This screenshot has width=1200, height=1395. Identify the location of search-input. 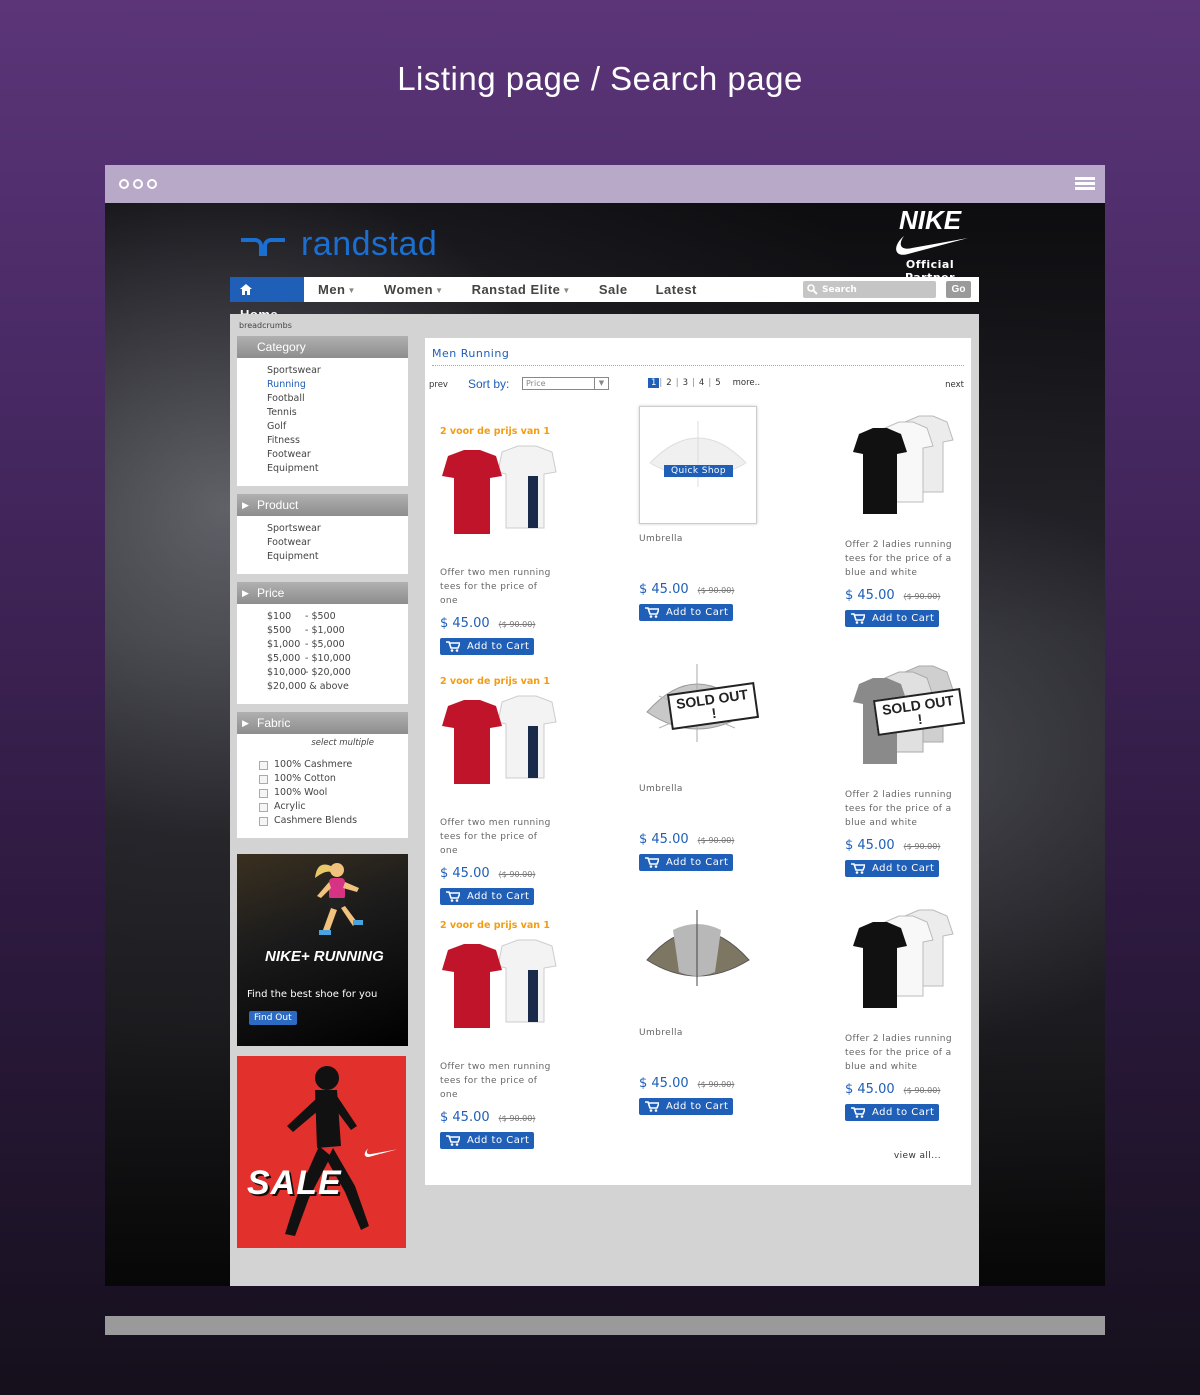
(872, 289).